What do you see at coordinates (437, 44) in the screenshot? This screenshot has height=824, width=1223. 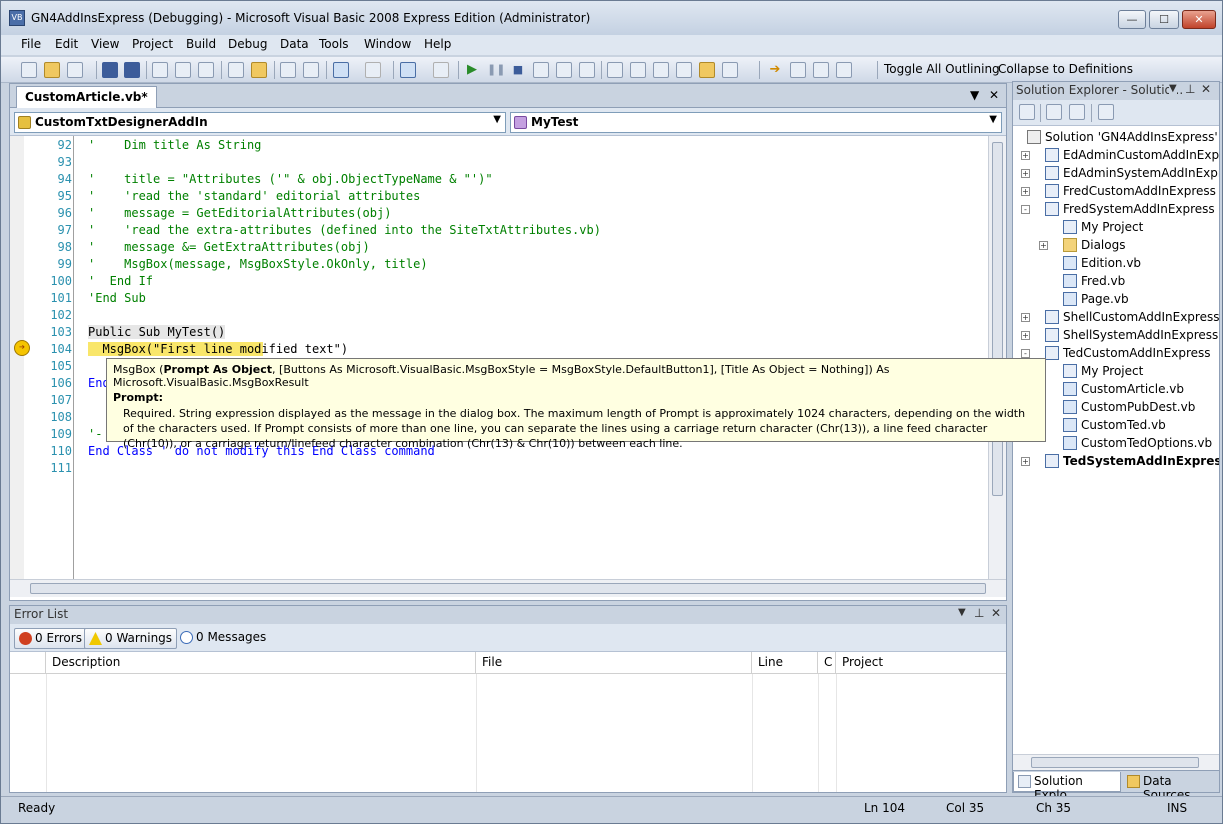 I see `menu-help: Help` at bounding box center [437, 44].